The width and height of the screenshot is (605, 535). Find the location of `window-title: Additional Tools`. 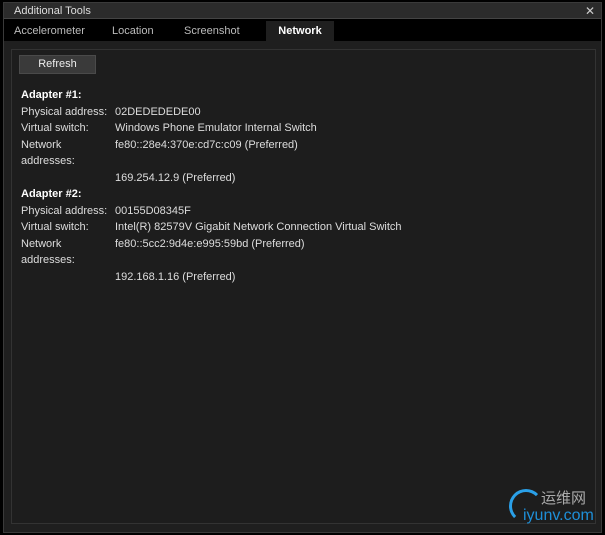

window-title: Additional Tools is located at coordinates (52, 11).